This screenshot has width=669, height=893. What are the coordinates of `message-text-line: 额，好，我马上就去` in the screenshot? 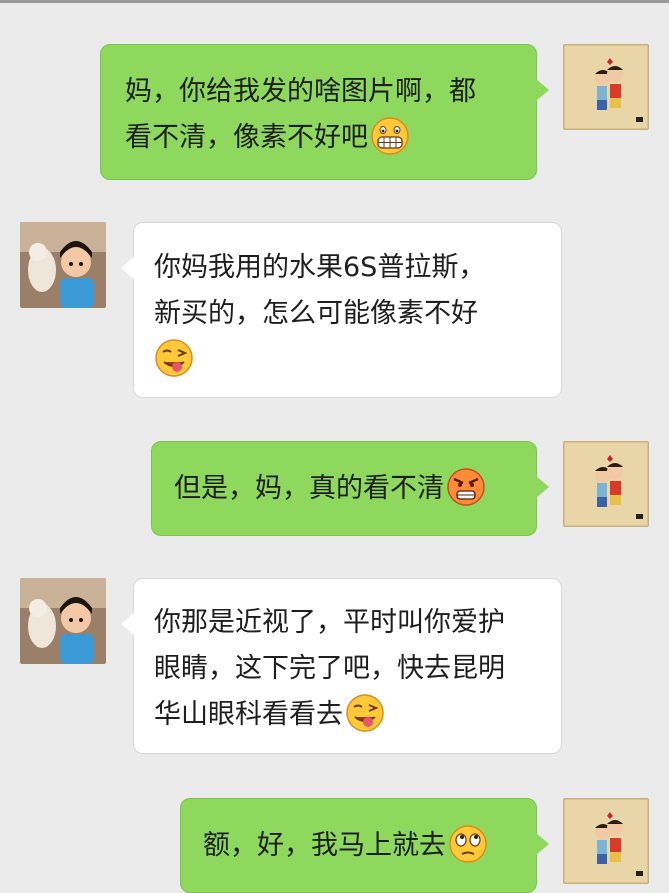 It's located at (369, 846).